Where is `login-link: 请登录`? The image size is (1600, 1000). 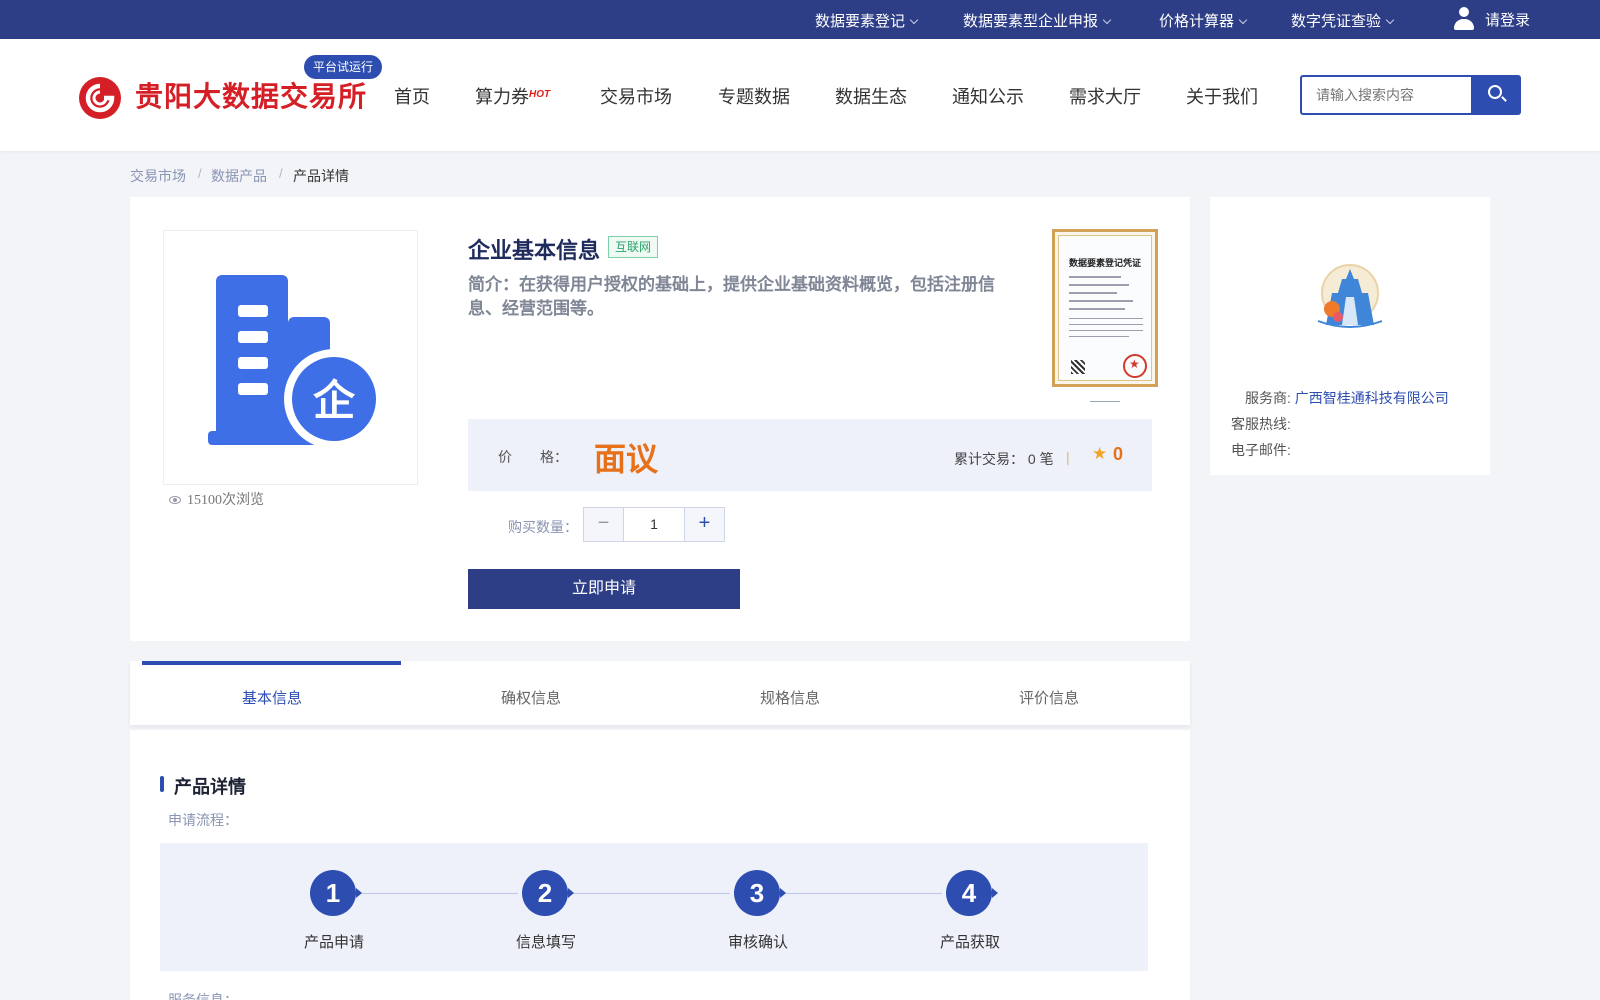 login-link: 请登录 is located at coordinates (1491, 19).